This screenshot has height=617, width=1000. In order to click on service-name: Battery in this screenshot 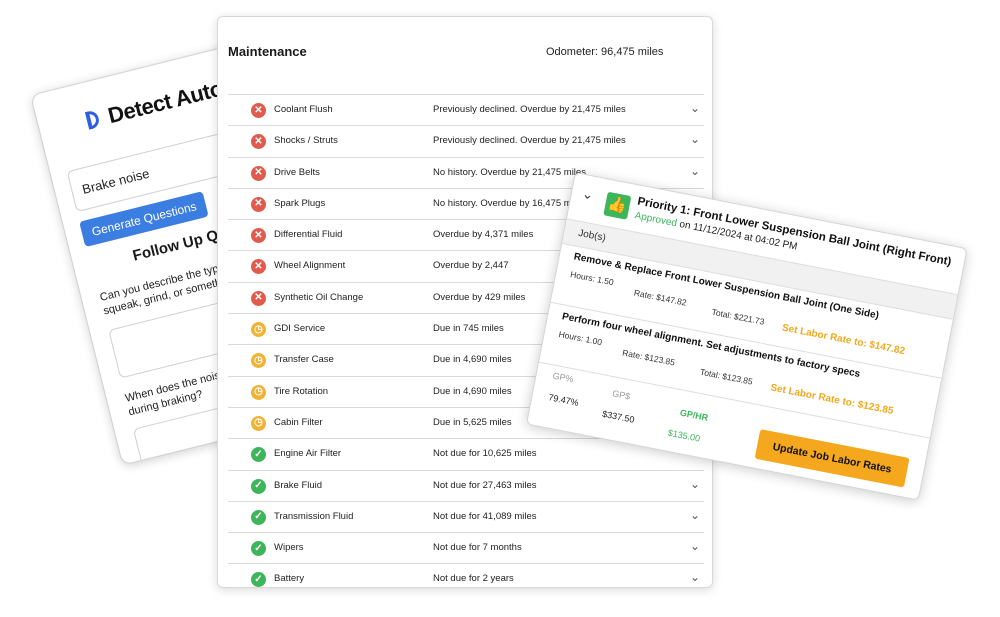, I will do `click(289, 579)`.